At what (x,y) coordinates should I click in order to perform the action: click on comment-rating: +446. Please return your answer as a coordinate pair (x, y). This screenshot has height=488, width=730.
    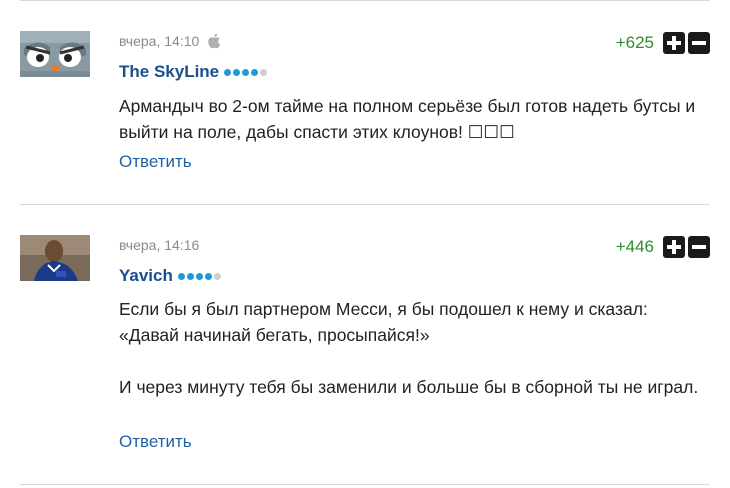
    Looking at the image, I should click on (663, 247).